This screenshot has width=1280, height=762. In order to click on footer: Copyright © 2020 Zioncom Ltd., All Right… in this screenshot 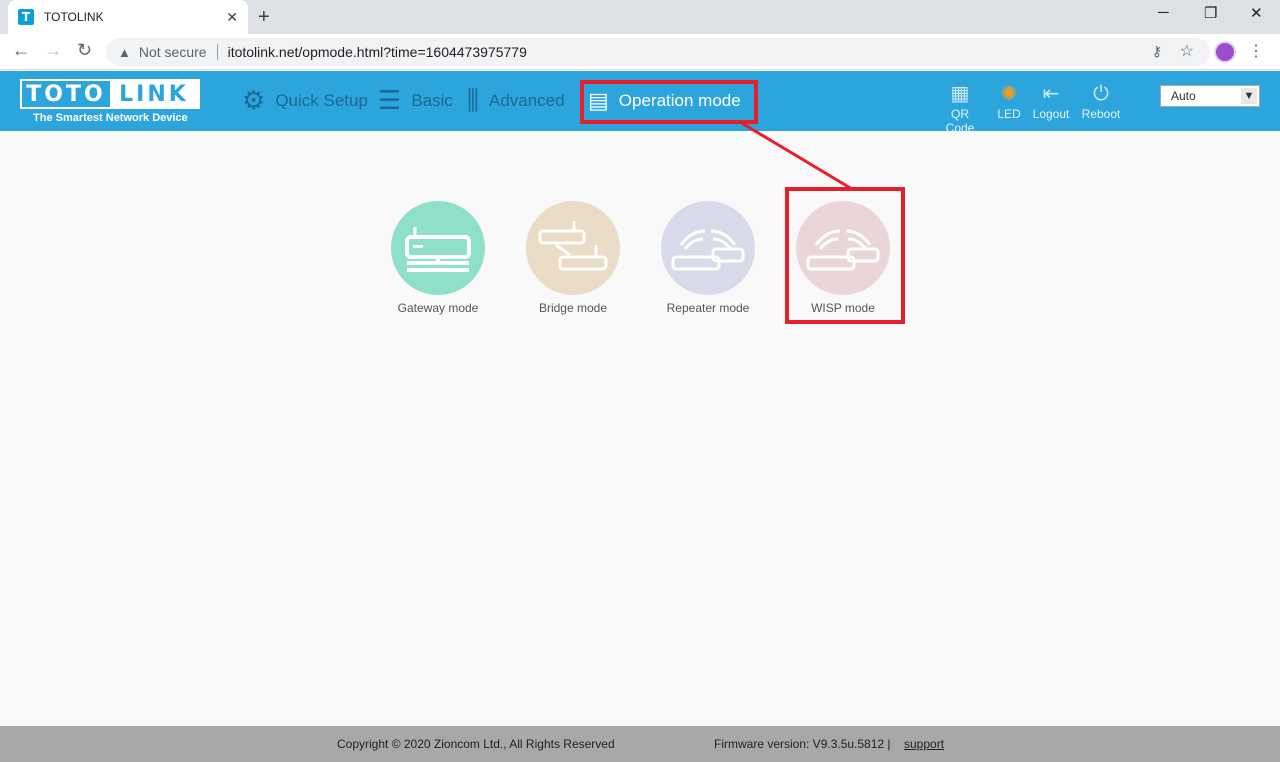, I will do `click(640, 744)`.